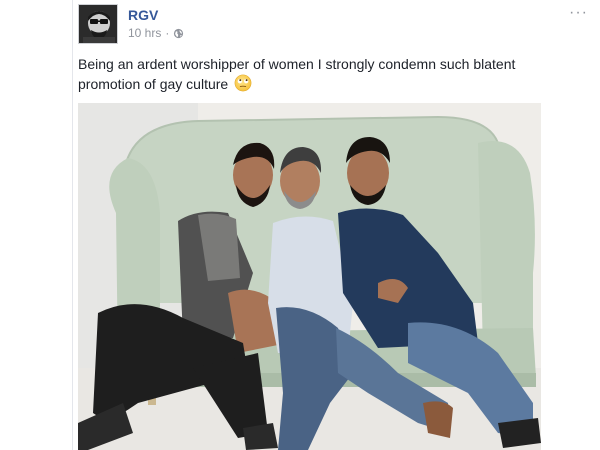 The image size is (600, 450). What do you see at coordinates (243, 85) in the screenshot?
I see `rolling-eyes-emoji-icon` at bounding box center [243, 85].